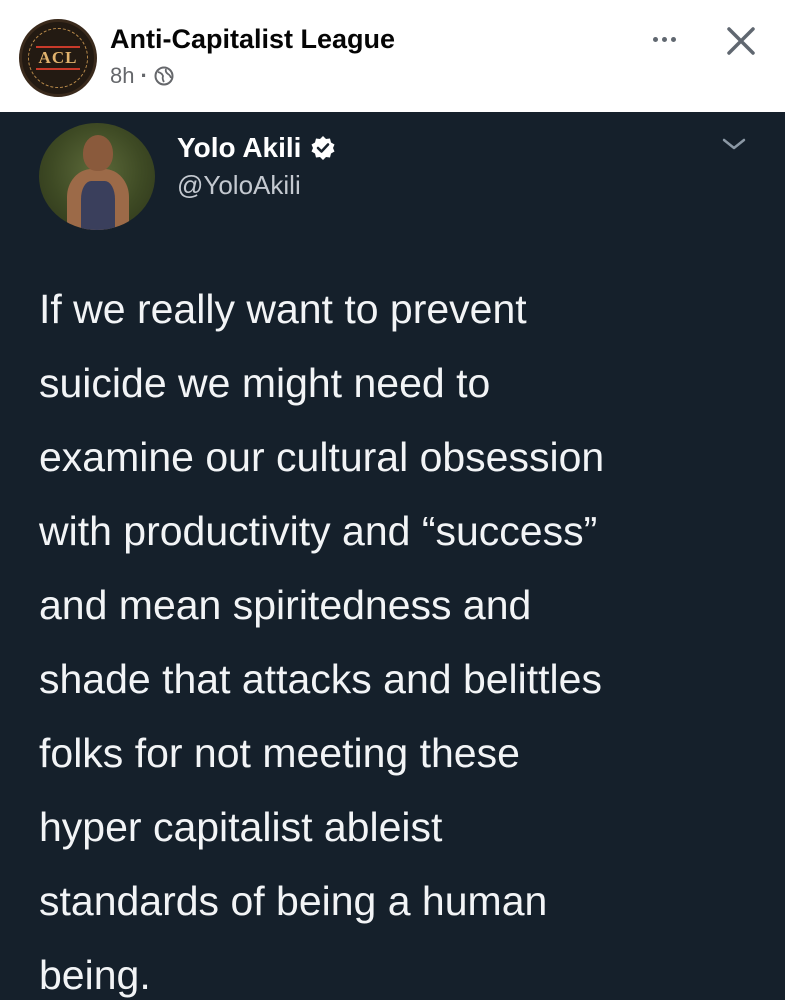 This screenshot has height=1000, width=785. Describe the element at coordinates (392, 56) in the screenshot. I see `post-header: ACL Anti-Capitalist League 8h ·` at that location.